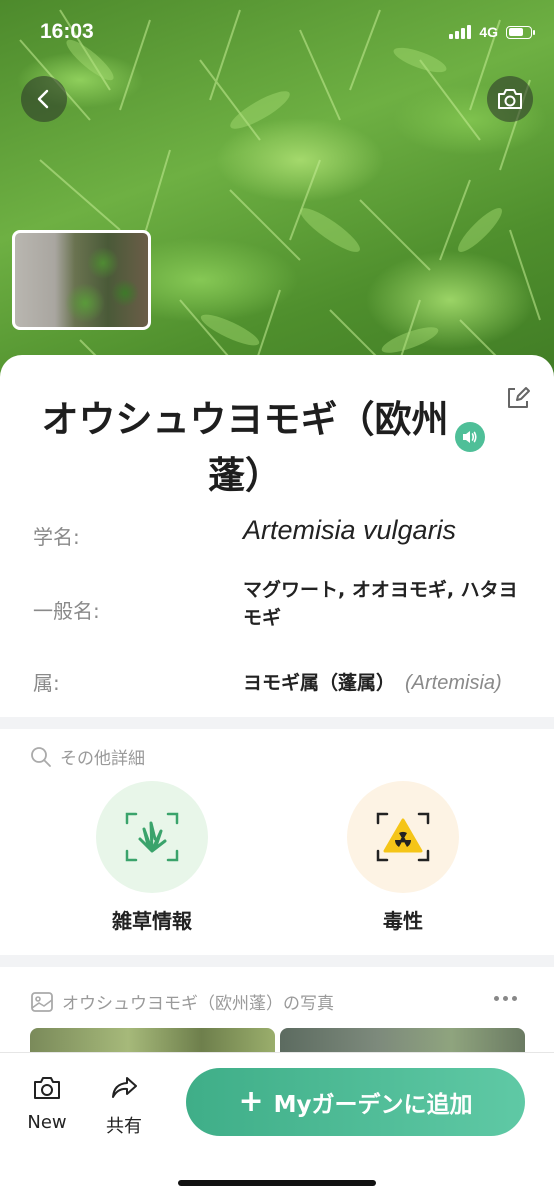  I want to click on common-names-value: マグワート, オオヨモギ, ハタヨモギ, so click(380, 604).